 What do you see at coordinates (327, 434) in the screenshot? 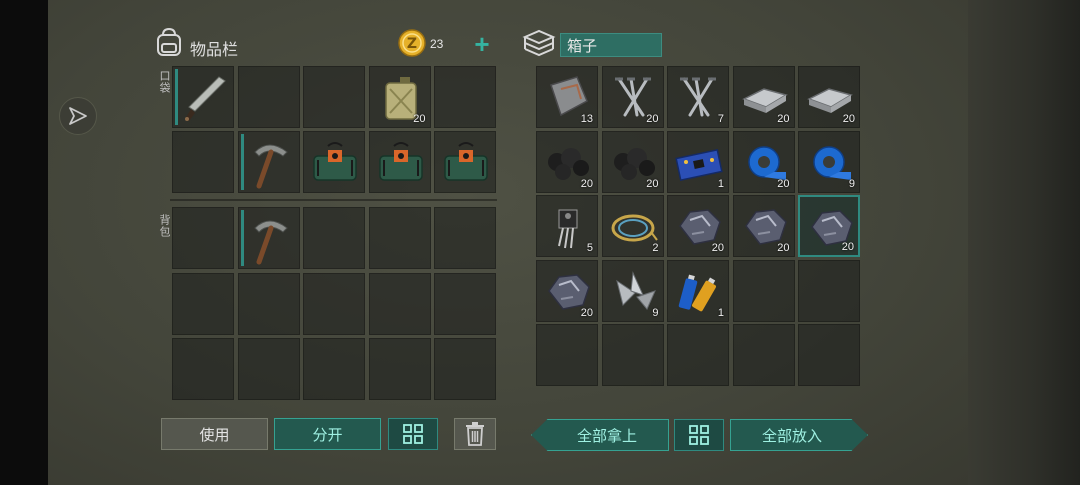
I see `split-button: 分开` at bounding box center [327, 434].